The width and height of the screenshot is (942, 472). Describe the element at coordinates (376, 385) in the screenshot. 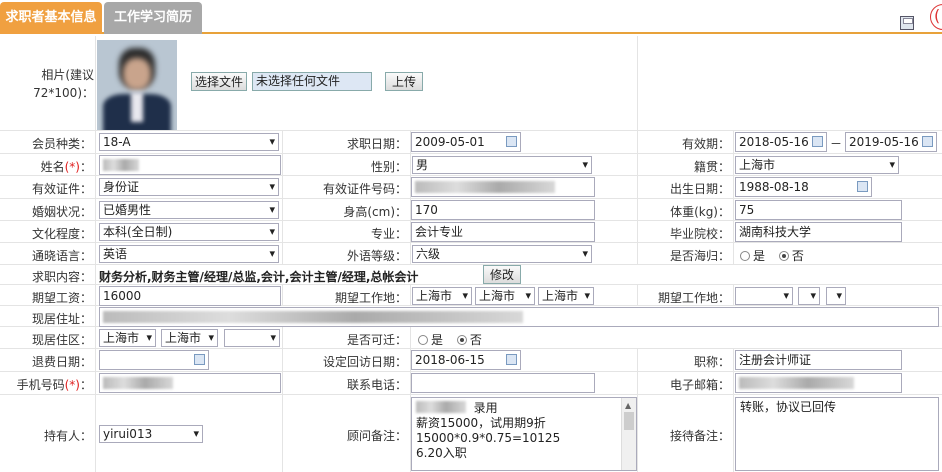

I see `phone-label: 联系电话：` at that location.